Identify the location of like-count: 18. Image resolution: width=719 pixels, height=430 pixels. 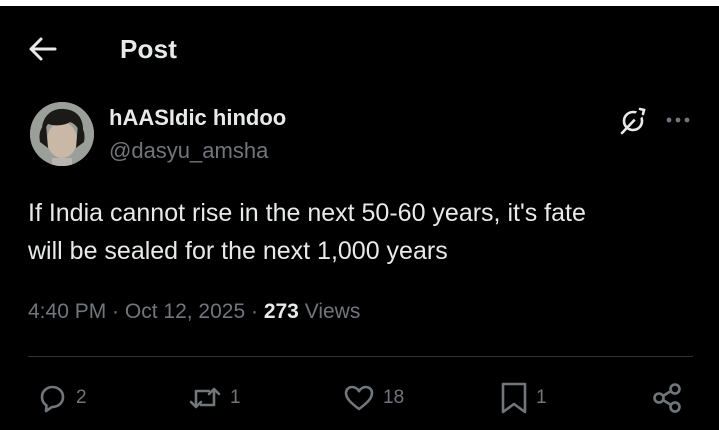
(394, 397).